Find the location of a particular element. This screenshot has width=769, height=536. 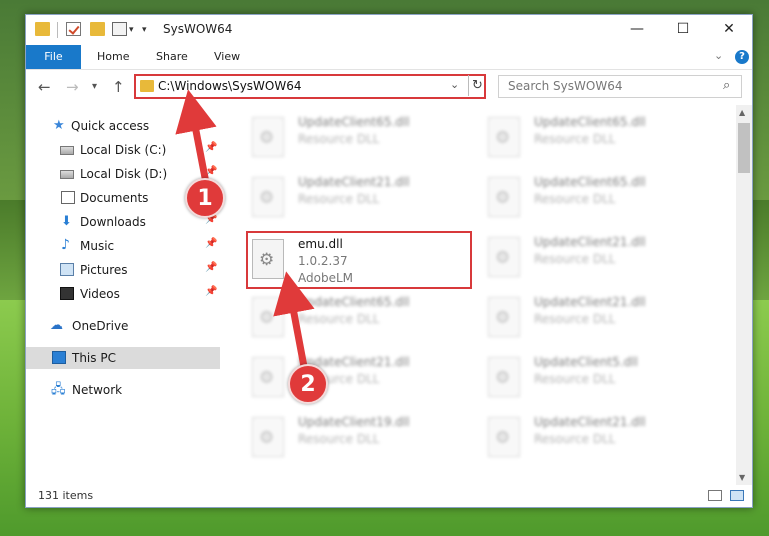

annotation-arrows is located at coordinates (245, 231).